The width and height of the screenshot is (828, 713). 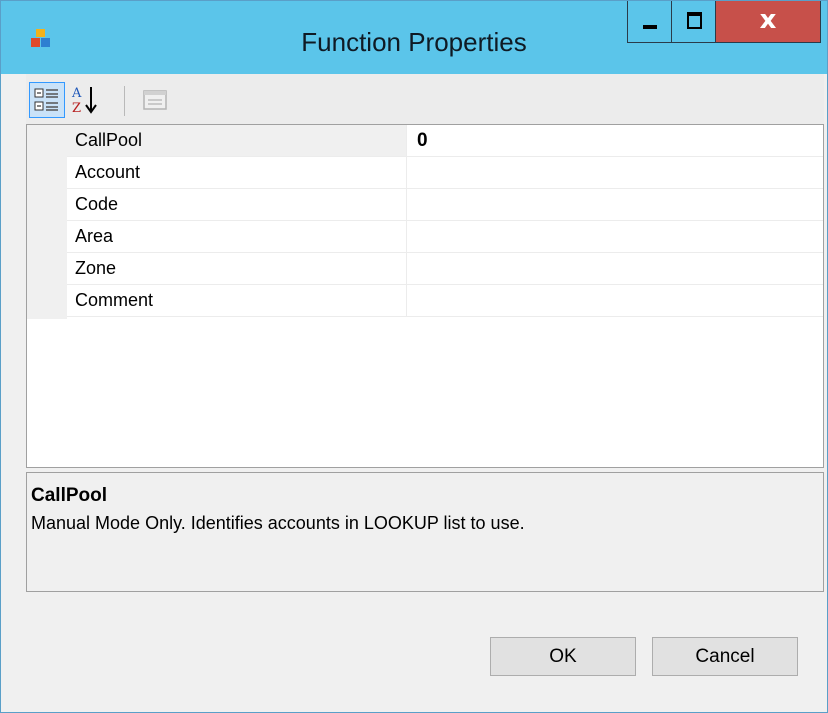 I want to click on minimize-icon, so click(x=650, y=27).